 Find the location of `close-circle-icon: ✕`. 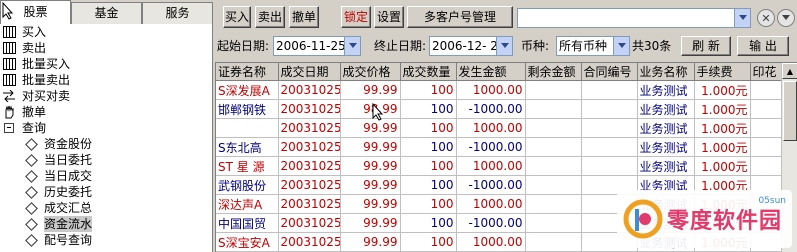

close-circle-icon: ✕ is located at coordinates (766, 18).